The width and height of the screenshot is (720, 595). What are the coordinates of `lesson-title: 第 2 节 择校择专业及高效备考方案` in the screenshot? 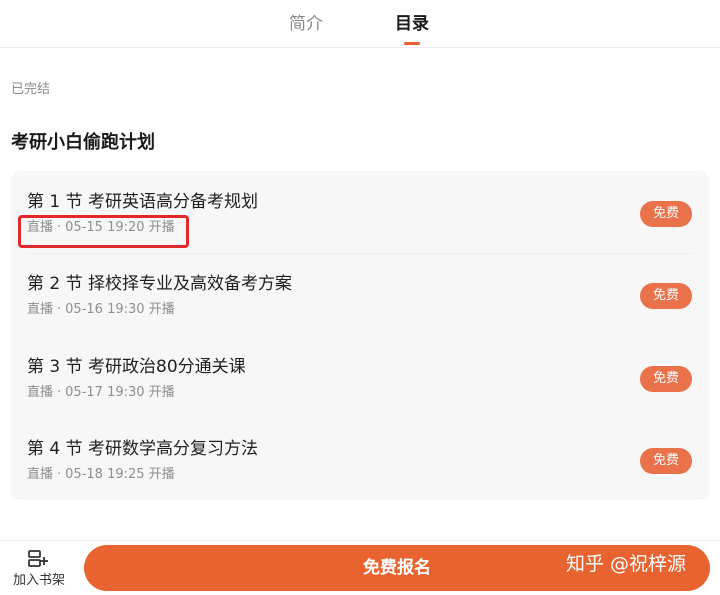 It's located at (160, 284).